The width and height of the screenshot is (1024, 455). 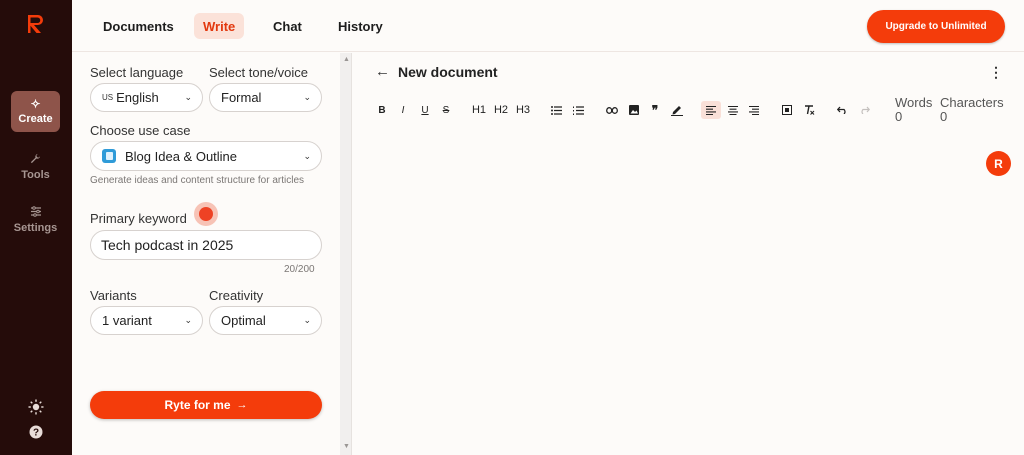 I want to click on creativity-select: Optimal ⌄, so click(x=265, y=320).